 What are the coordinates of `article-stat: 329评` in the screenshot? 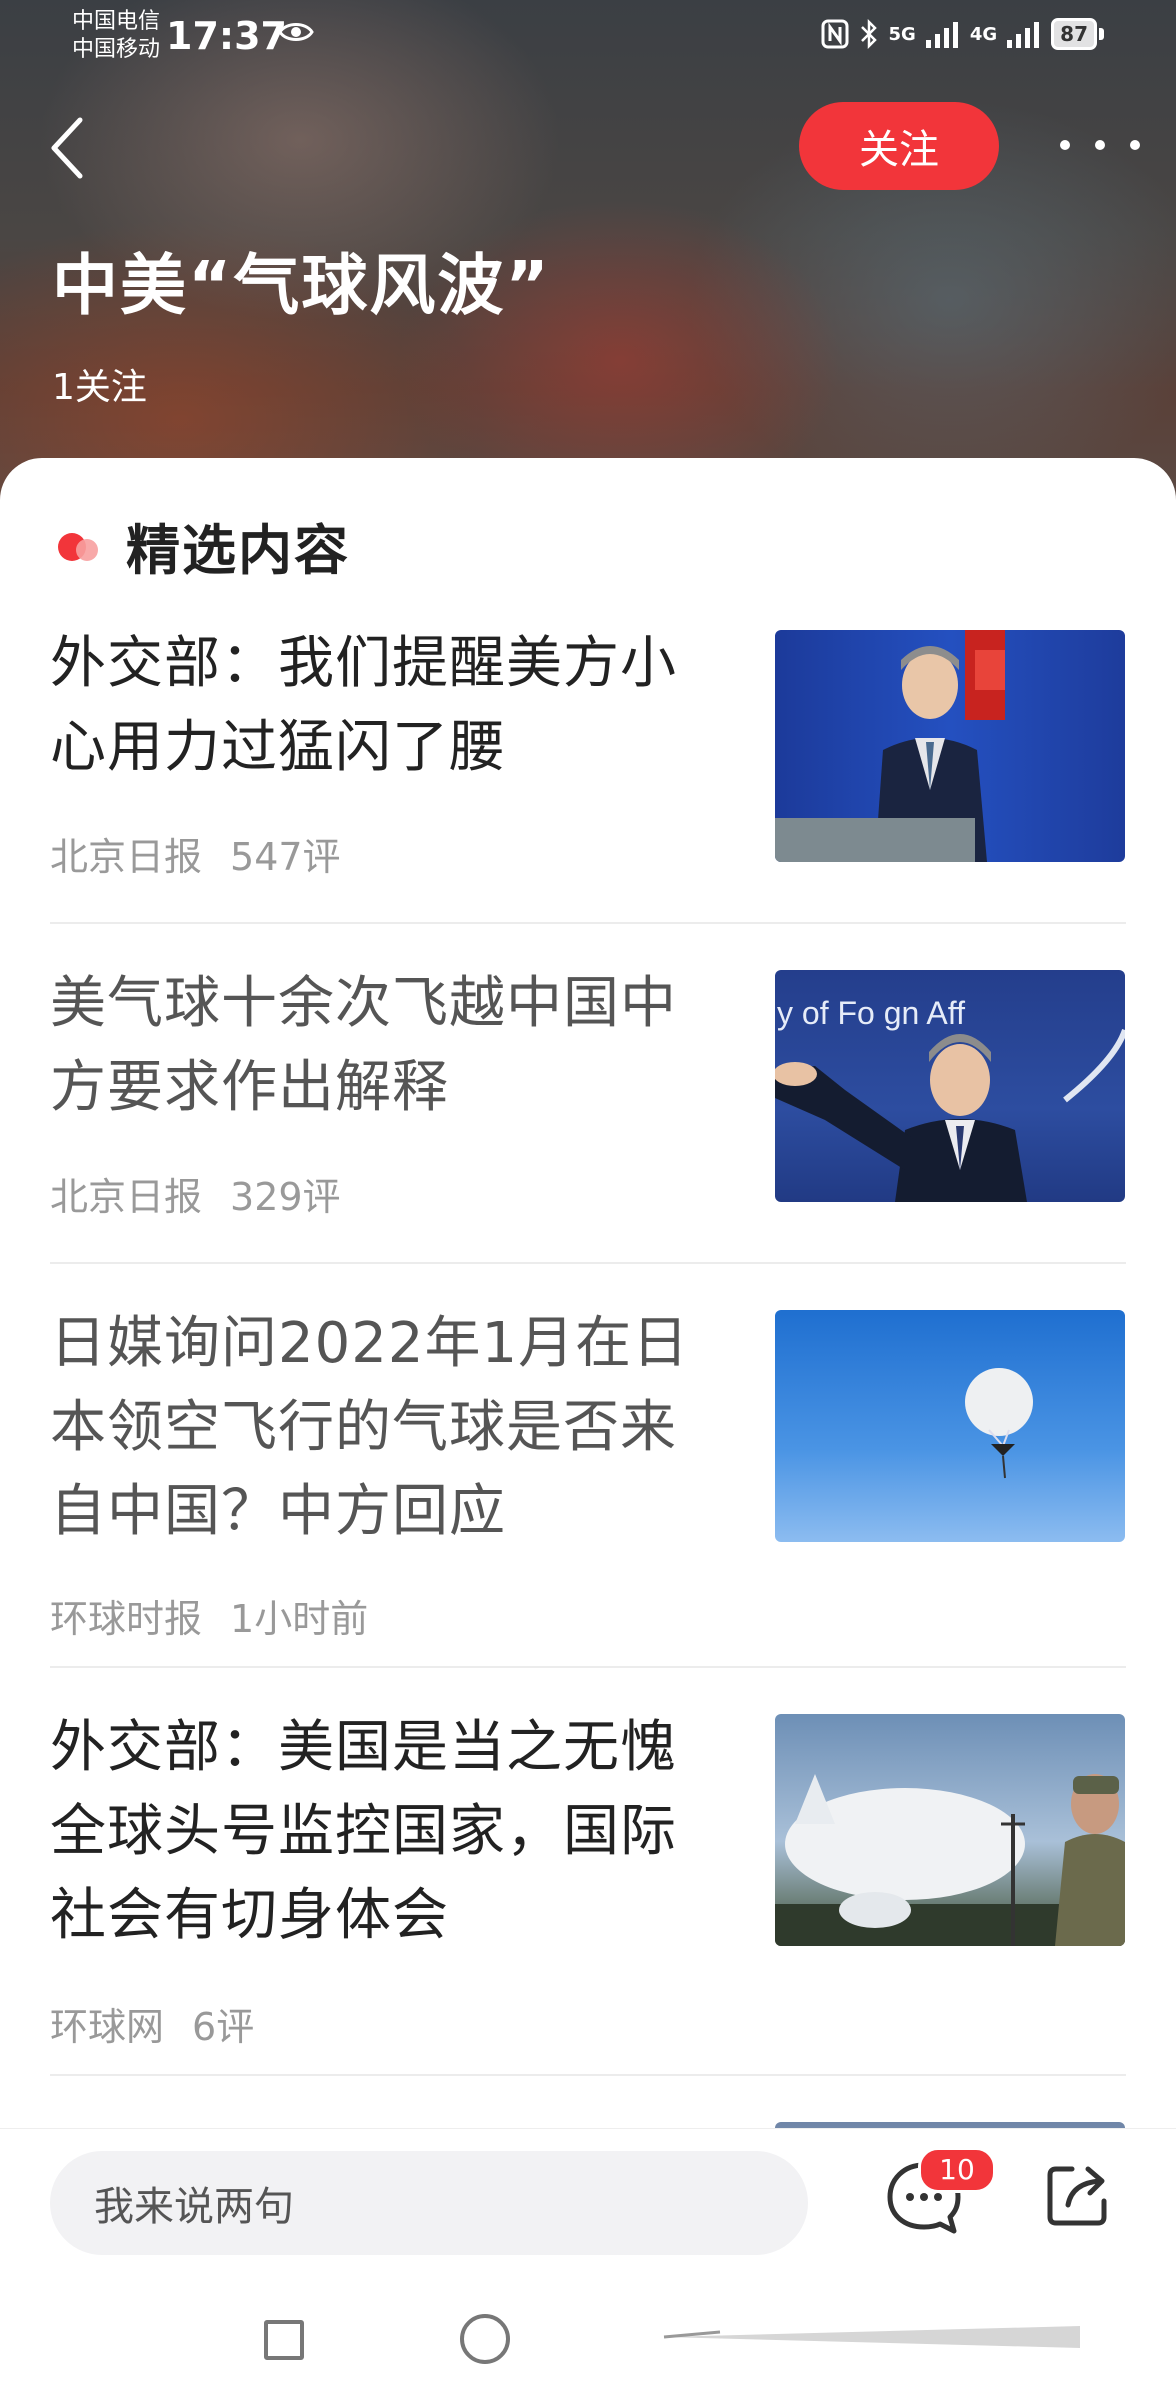 It's located at (285, 1197).